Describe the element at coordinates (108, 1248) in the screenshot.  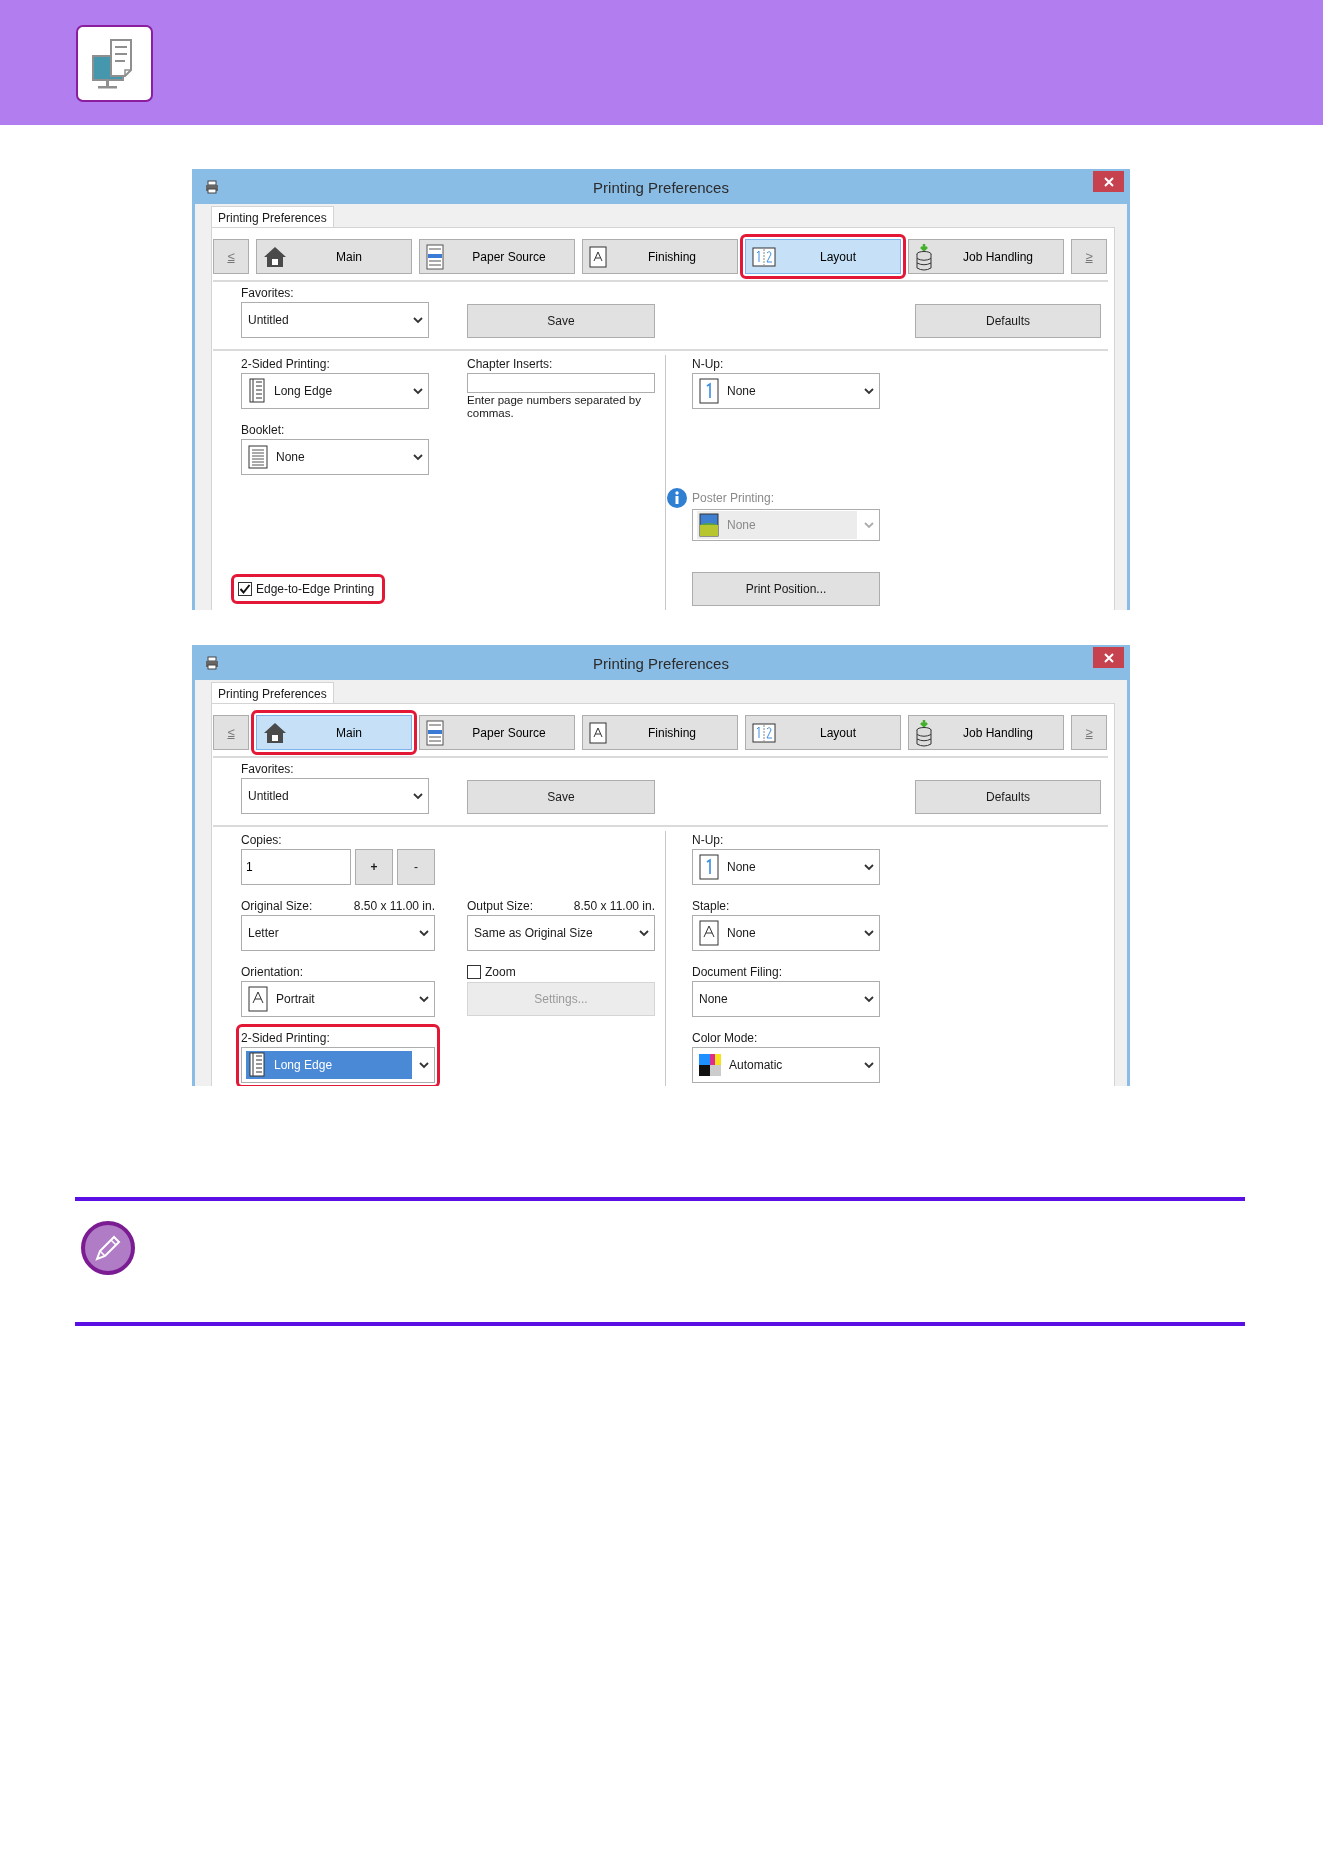
I see `pencil-icon` at that location.